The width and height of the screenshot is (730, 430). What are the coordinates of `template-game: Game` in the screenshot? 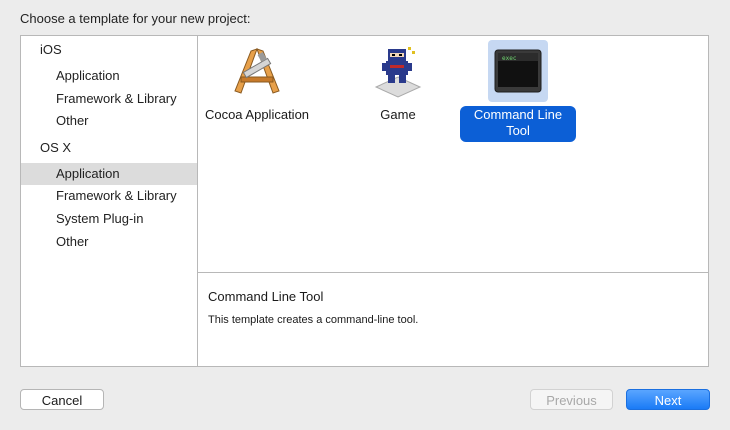 It's located at (398, 90).